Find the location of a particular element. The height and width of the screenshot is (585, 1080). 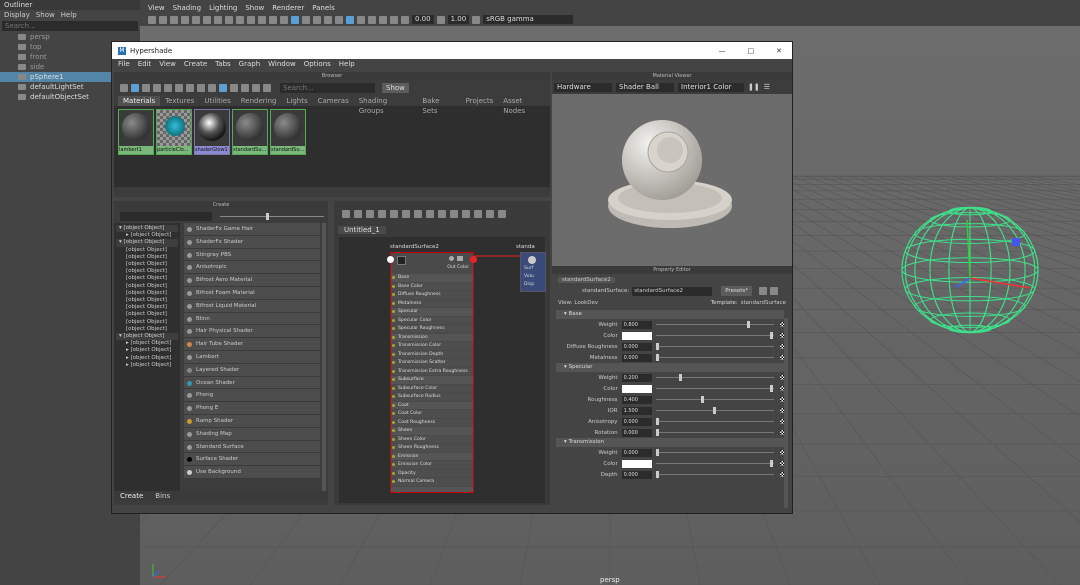

browser-tab-lights: Lights is located at coordinates (296, 101).